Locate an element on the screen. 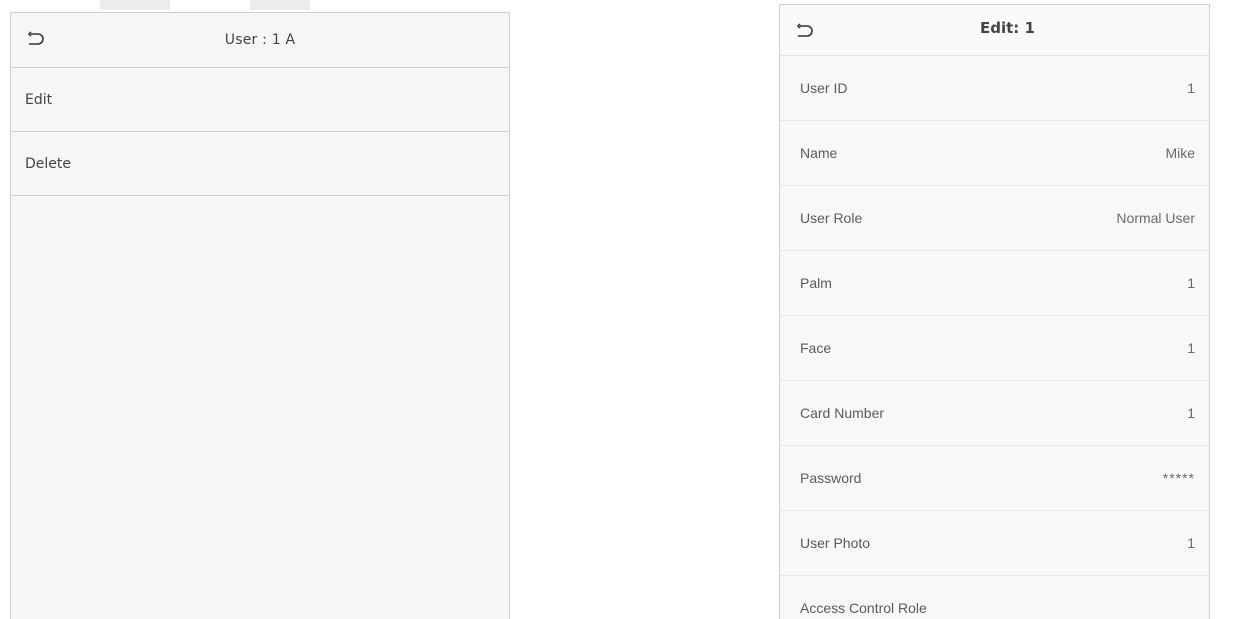 The width and height of the screenshot is (1235, 619). field-user-photo: User Photo 1 is located at coordinates (994, 543).